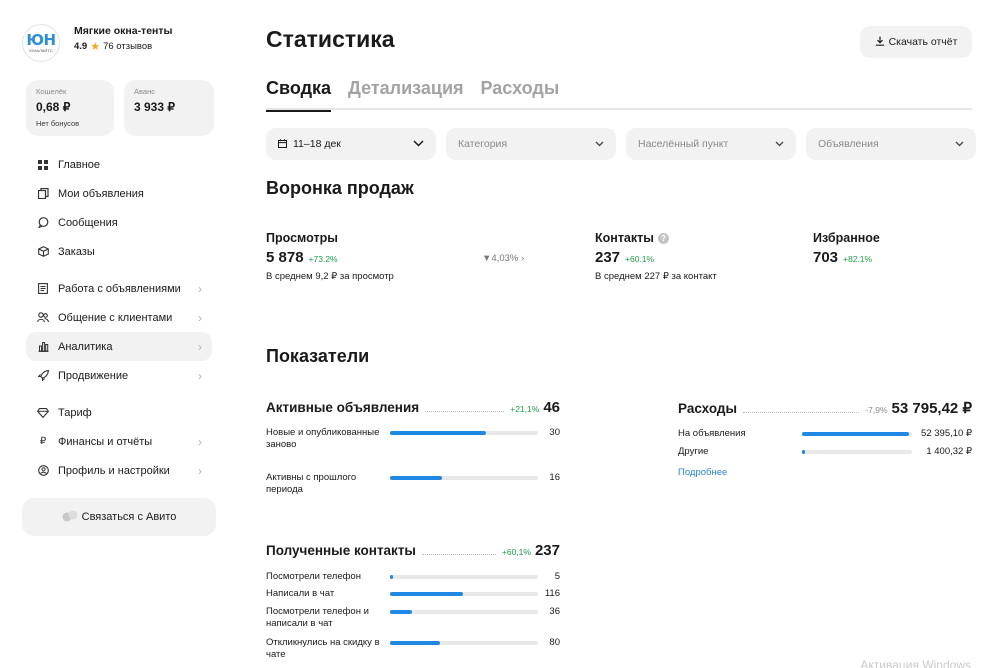 This screenshot has height=668, width=991. I want to click on list-item: Новые и опубликованные заново 30, so click(413, 439).